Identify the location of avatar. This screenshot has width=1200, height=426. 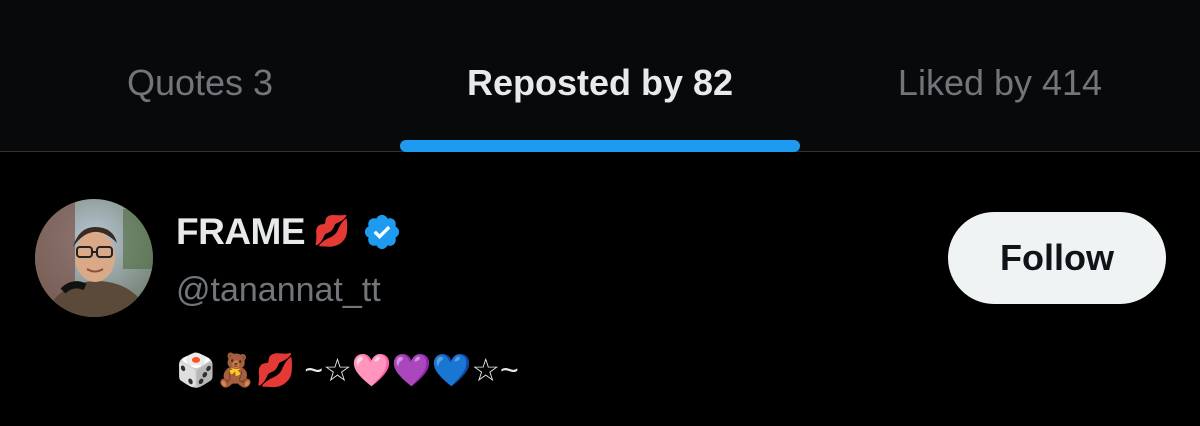
(94, 258).